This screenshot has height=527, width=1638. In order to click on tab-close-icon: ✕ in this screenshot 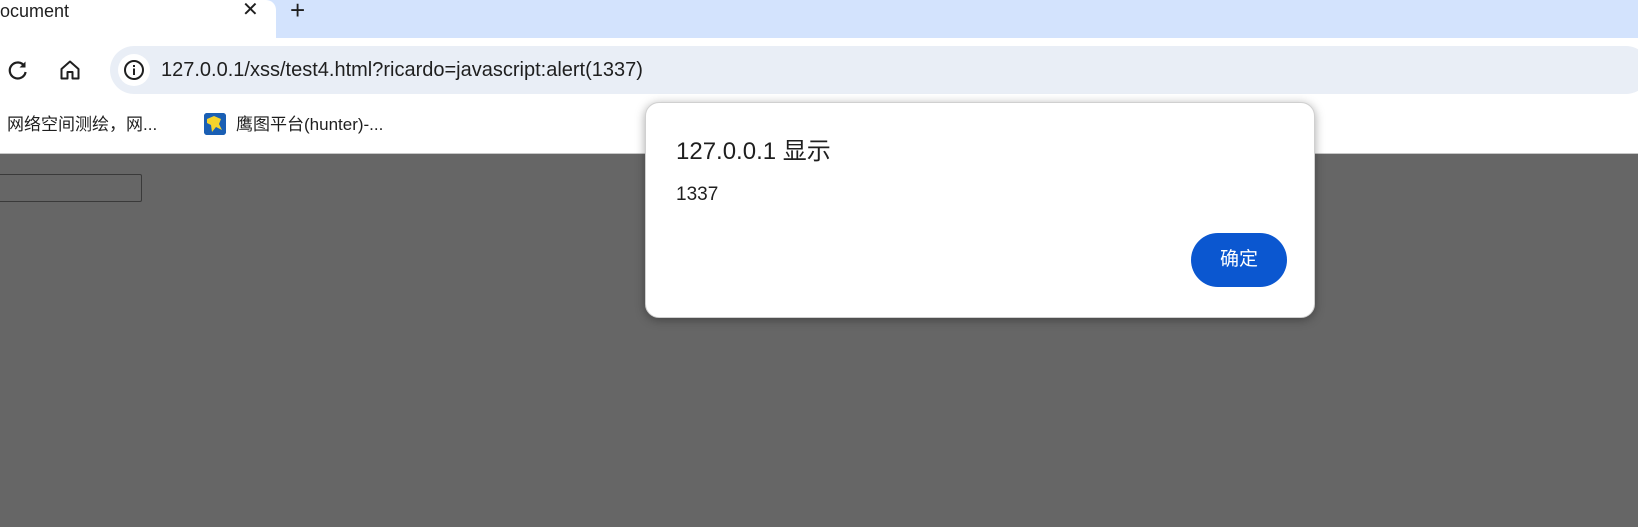, I will do `click(250, 10)`.